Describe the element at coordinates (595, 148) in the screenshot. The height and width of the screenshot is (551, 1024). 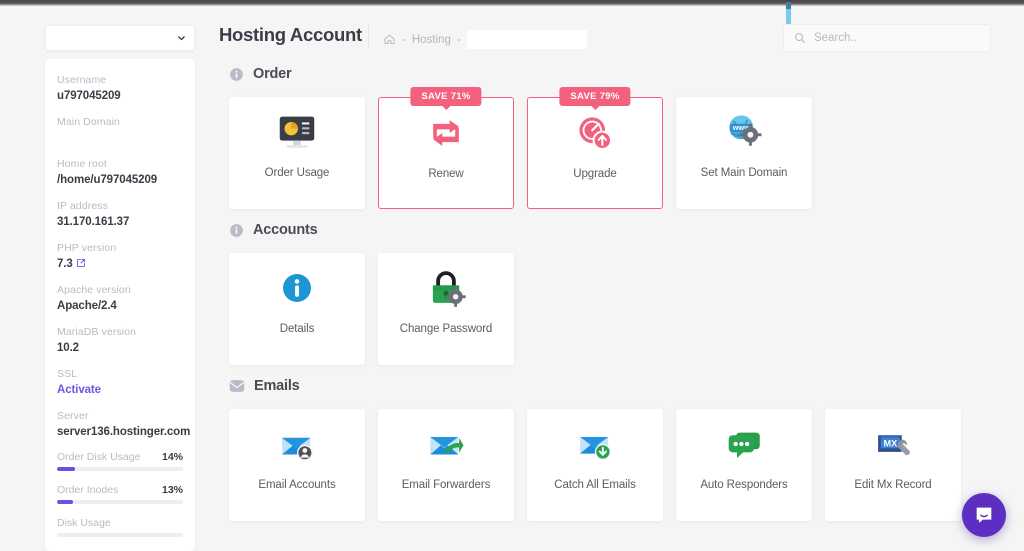
I see `card-upgrade: SAVE 79% Upgrade` at that location.